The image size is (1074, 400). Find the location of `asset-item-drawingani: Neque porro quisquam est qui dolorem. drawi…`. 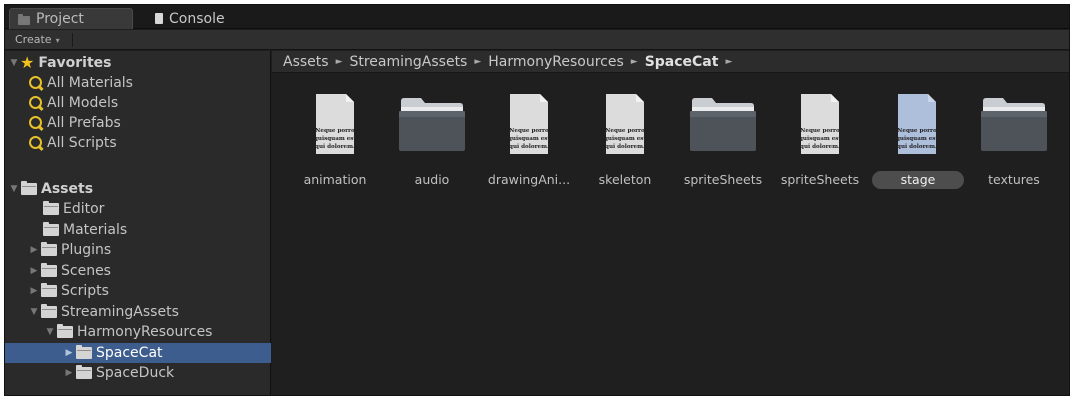

asset-item-drawingani: Neque porro quisquam est qui dolorem. drawi… is located at coordinates (529, 143).